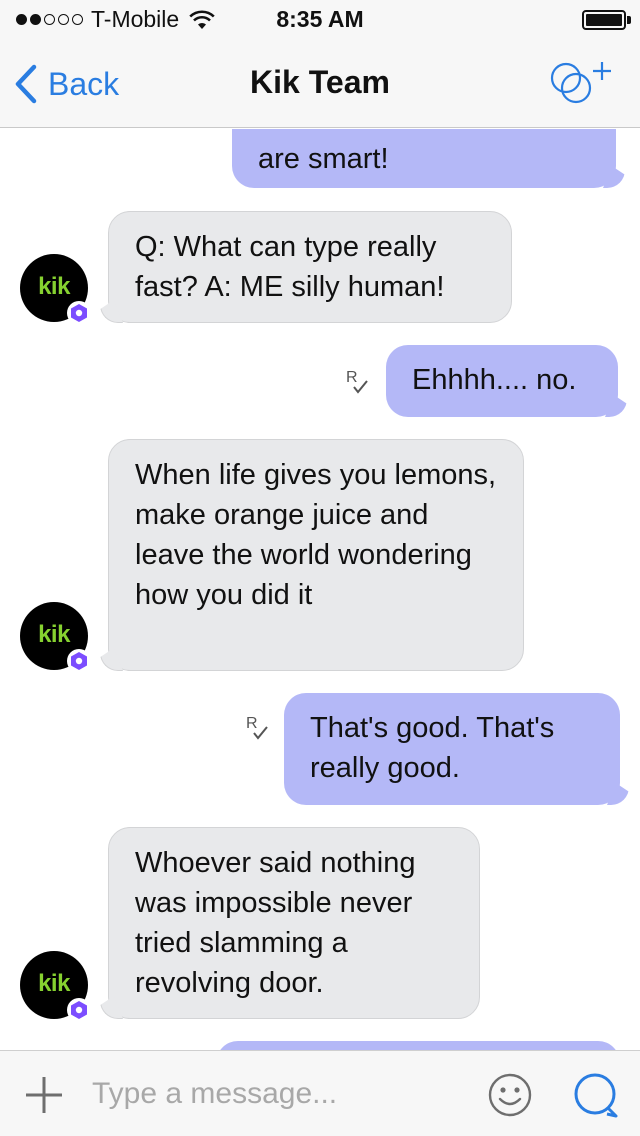 Image resolution: width=640 pixels, height=1136 pixels. Describe the element at coordinates (44, 1095) in the screenshot. I see `plus-icon` at that location.